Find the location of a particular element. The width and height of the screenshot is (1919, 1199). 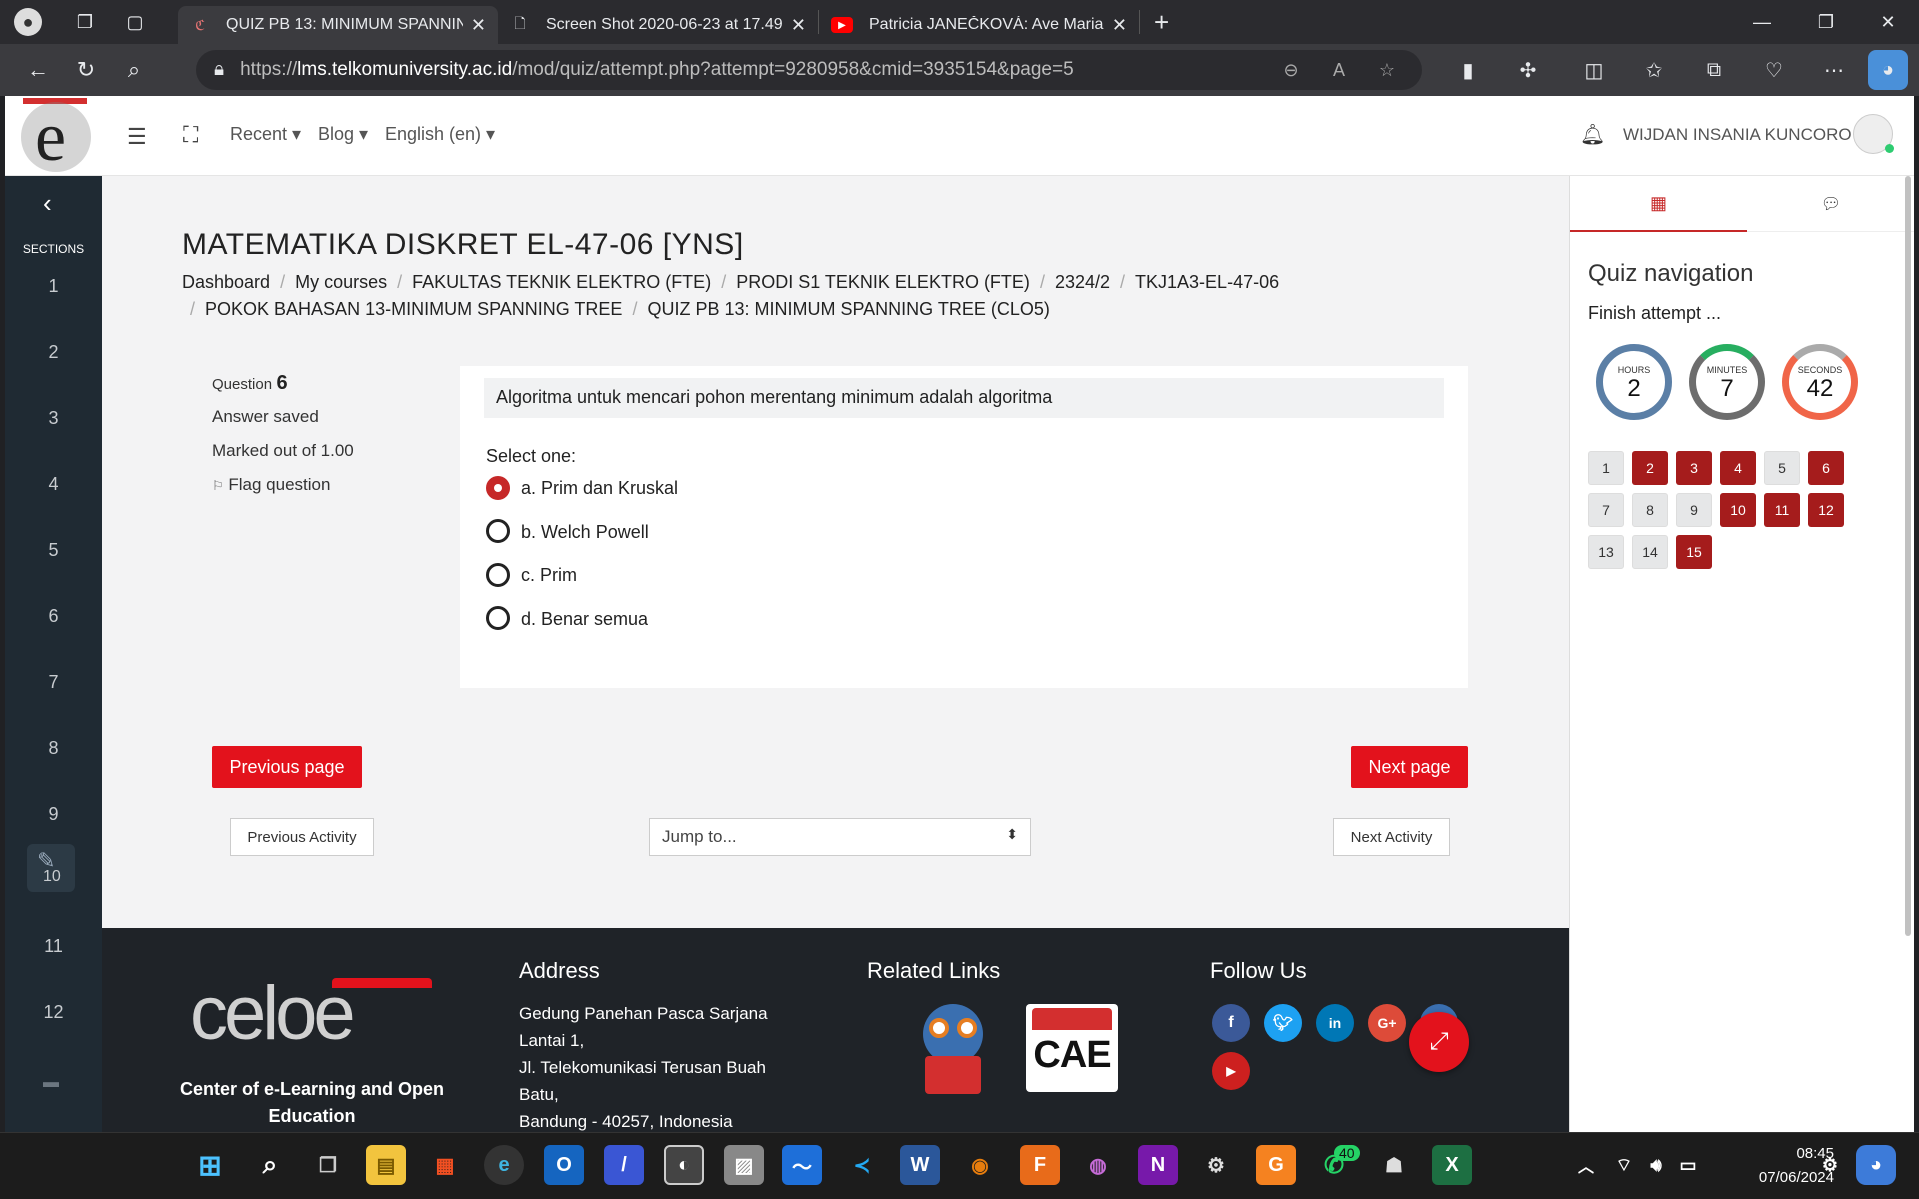

option-c-radio is located at coordinates (498, 575).